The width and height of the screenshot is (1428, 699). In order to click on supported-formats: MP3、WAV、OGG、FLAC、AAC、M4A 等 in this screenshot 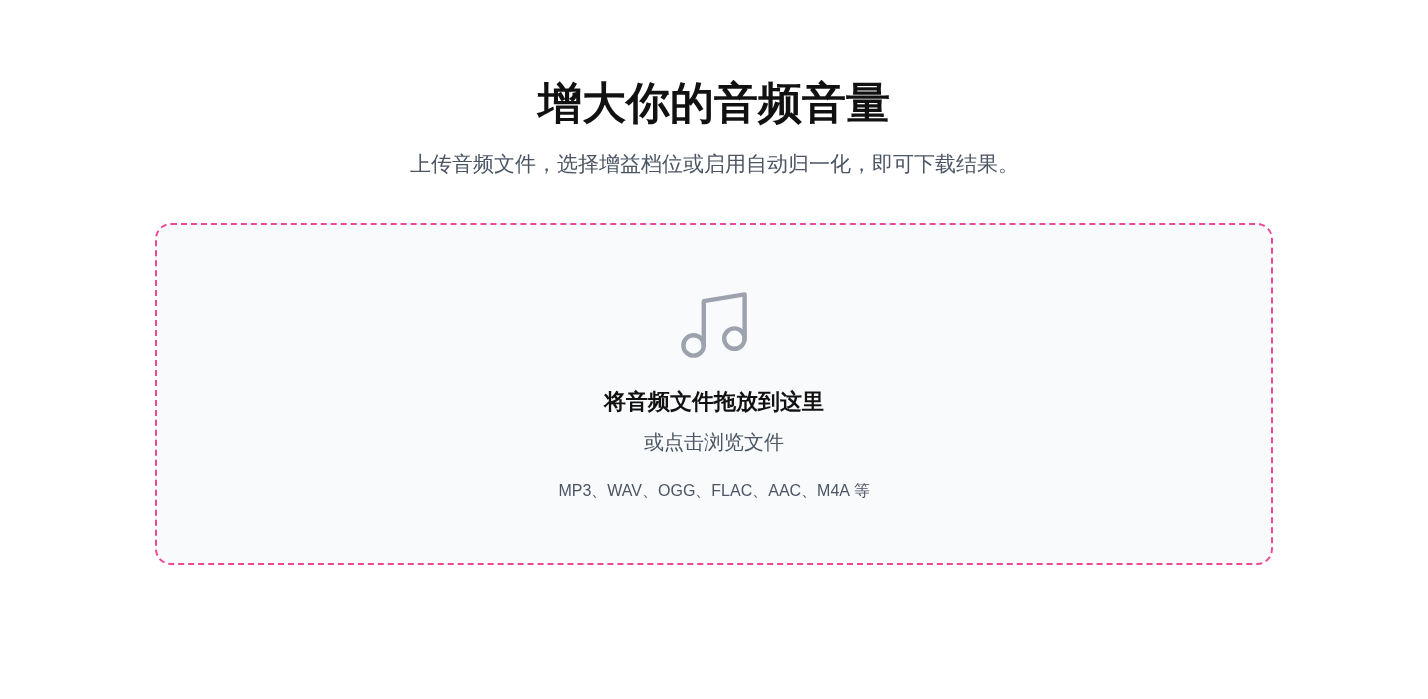, I will do `click(714, 491)`.